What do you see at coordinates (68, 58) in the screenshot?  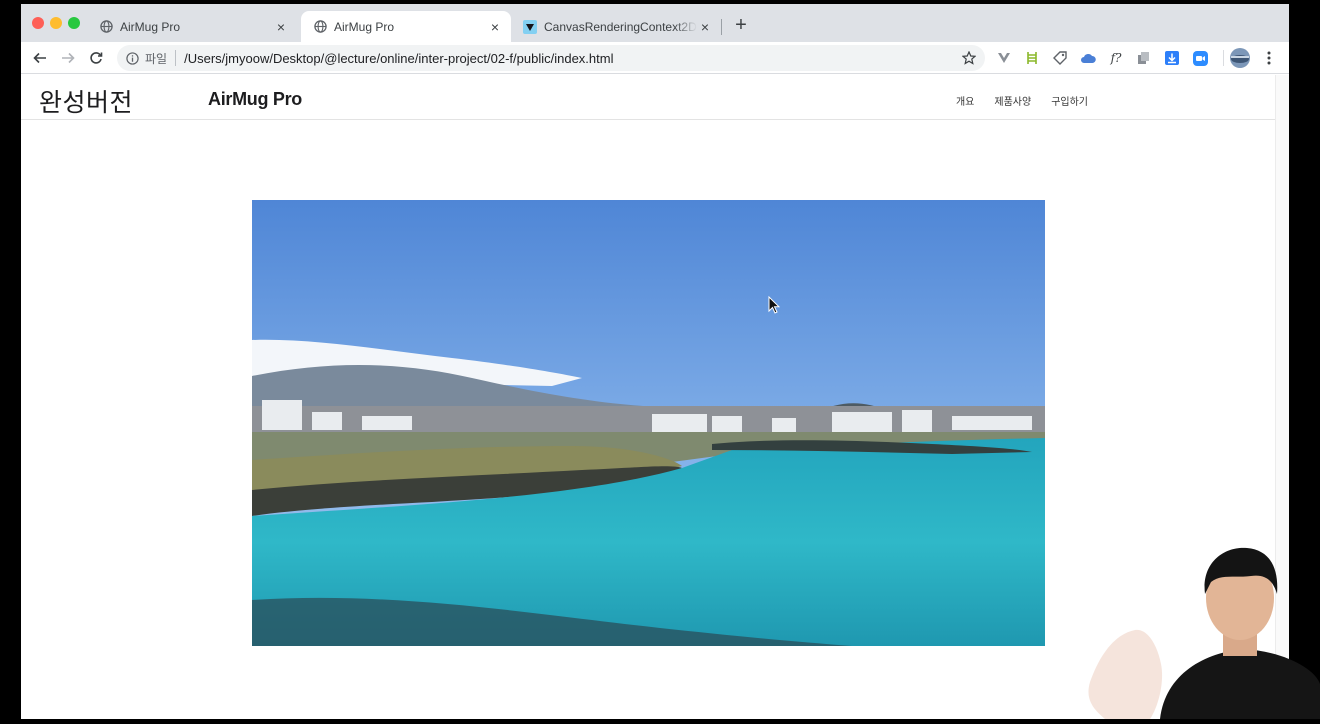 I see `forward-icon` at bounding box center [68, 58].